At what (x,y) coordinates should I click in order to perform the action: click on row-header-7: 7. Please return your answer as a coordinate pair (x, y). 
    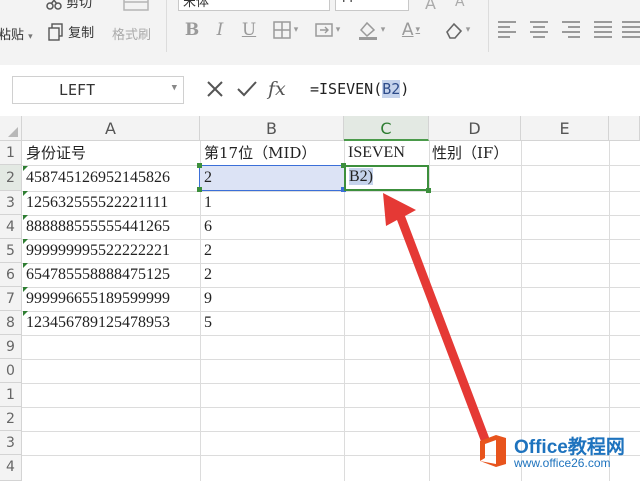
    Looking at the image, I should click on (11, 299).